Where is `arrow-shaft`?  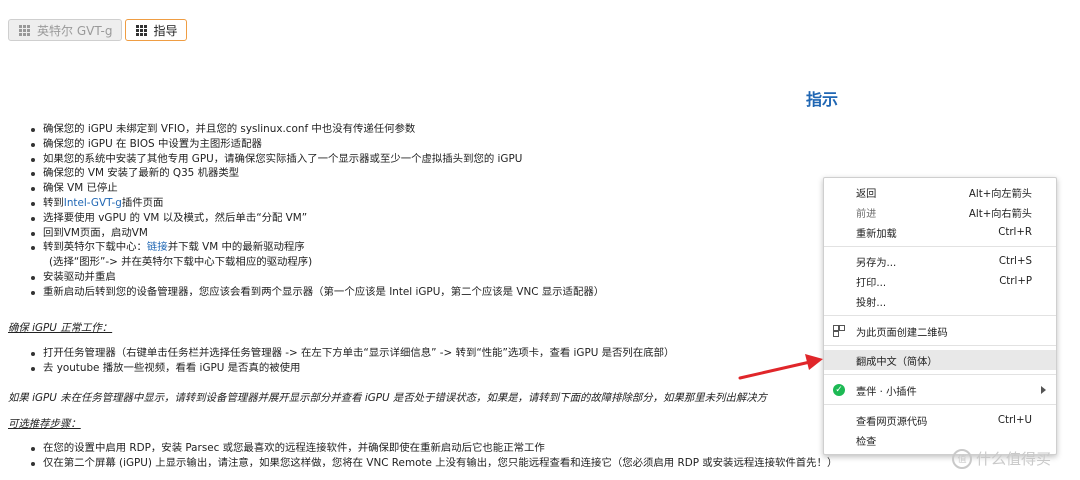 arrow-shaft is located at coordinates (775, 370).